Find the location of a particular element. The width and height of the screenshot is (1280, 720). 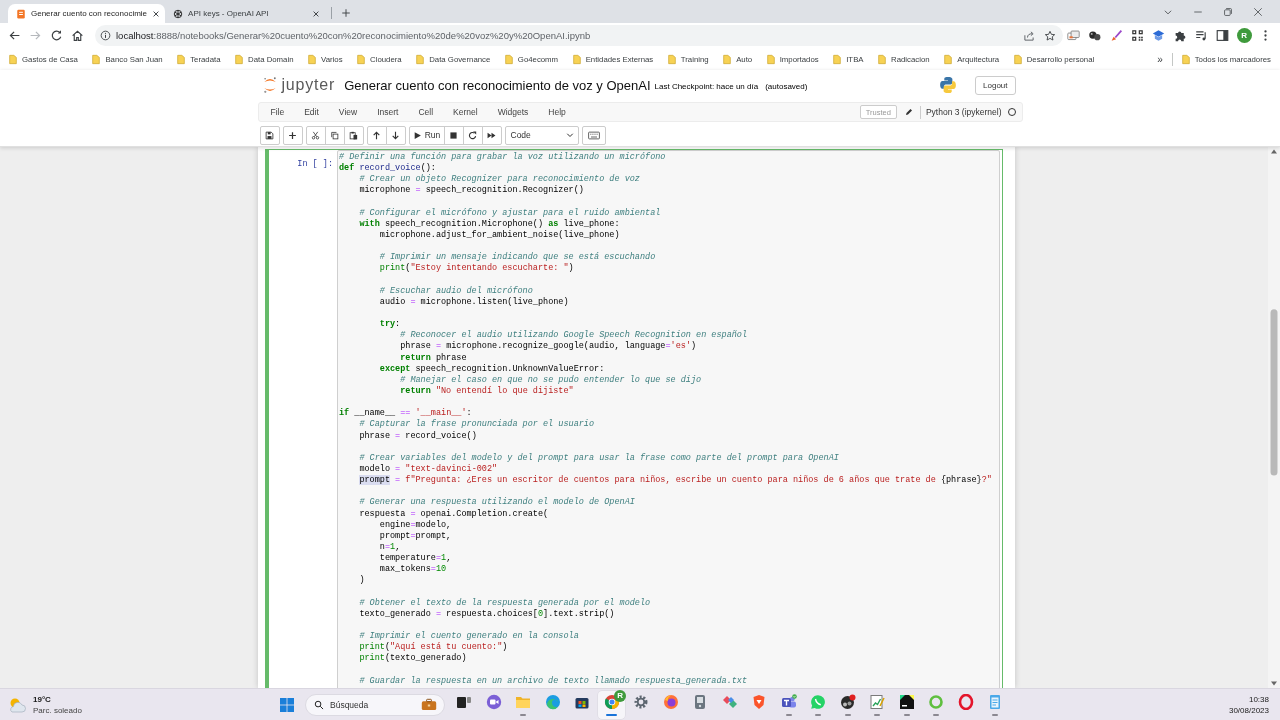

code-line: engine=modelo, is located at coordinates (415, 525).